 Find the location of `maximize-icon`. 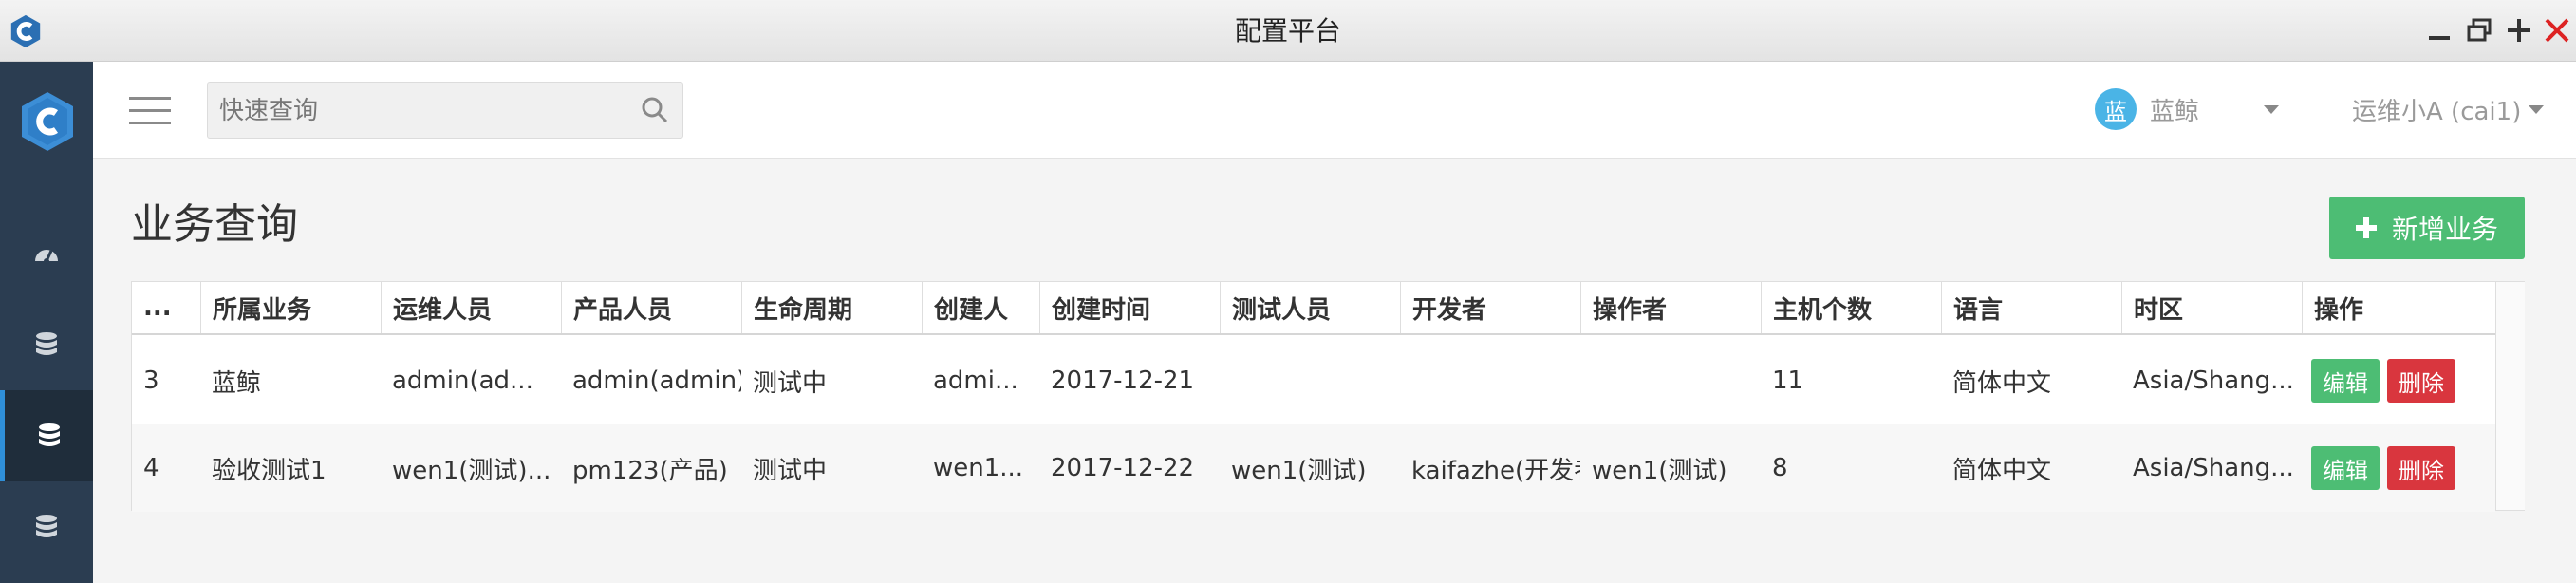

maximize-icon is located at coordinates (2519, 30).